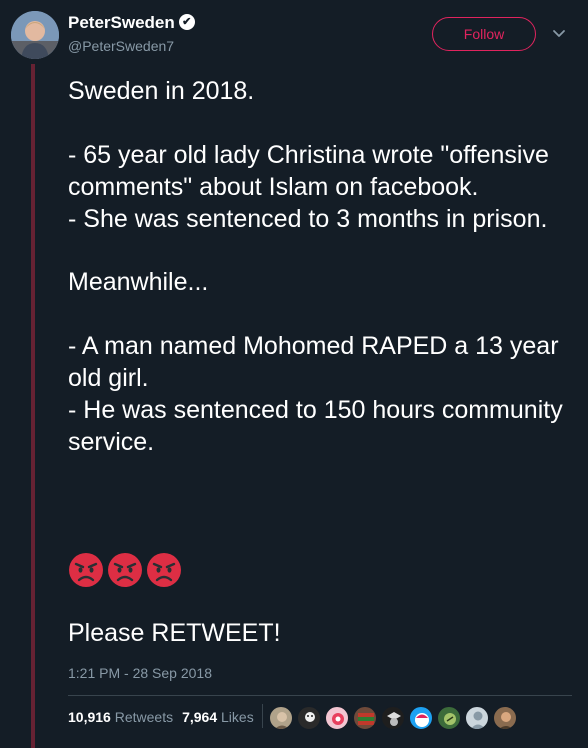 This screenshot has height=748, width=588. I want to click on display-name-text: PeterSweden, so click(121, 22).